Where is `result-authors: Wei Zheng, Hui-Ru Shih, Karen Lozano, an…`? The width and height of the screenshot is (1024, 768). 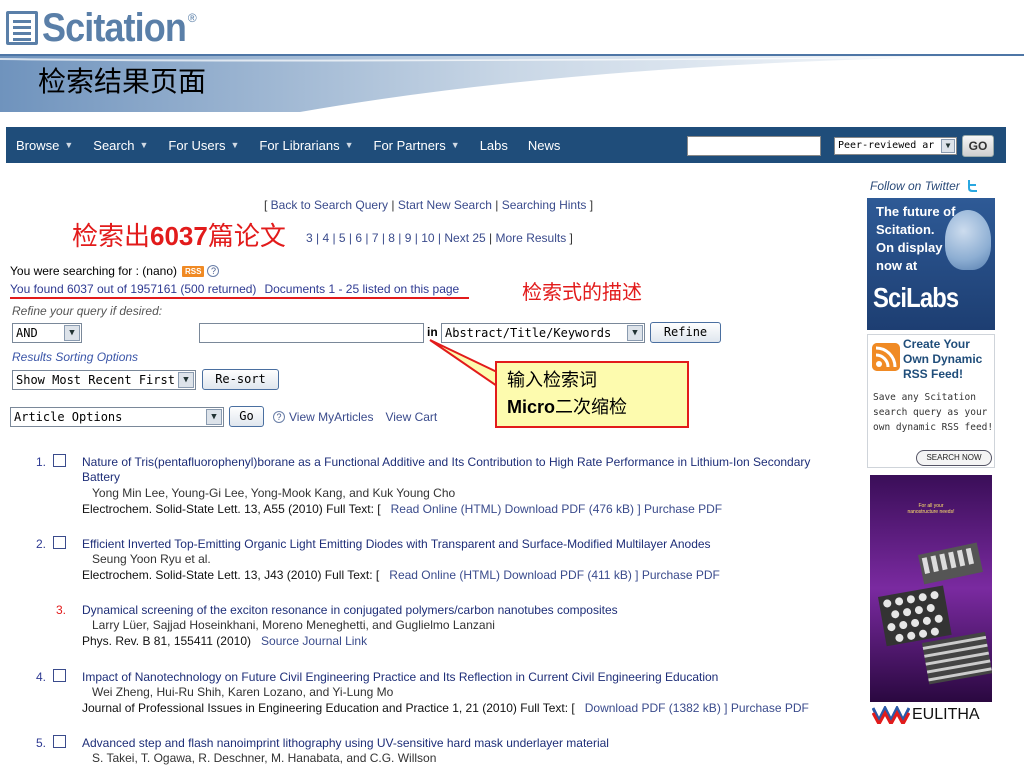
result-authors: Wei Zheng, Hui-Ru Shih, Karen Lozano, an… is located at coordinates (243, 692).